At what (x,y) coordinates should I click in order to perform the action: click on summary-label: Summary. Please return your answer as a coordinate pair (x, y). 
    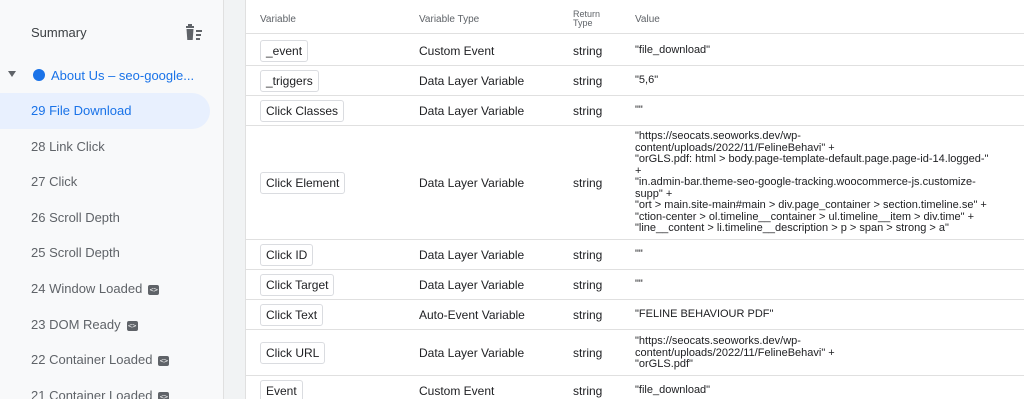
    Looking at the image, I should click on (59, 32).